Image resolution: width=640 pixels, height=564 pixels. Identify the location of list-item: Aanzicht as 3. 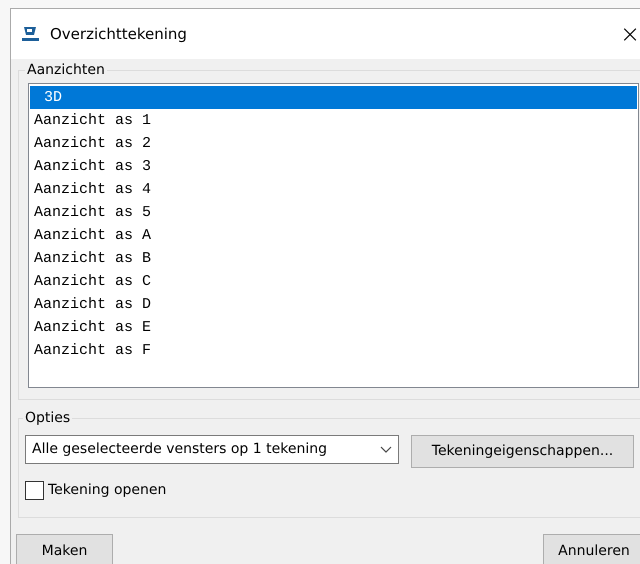
(333, 166).